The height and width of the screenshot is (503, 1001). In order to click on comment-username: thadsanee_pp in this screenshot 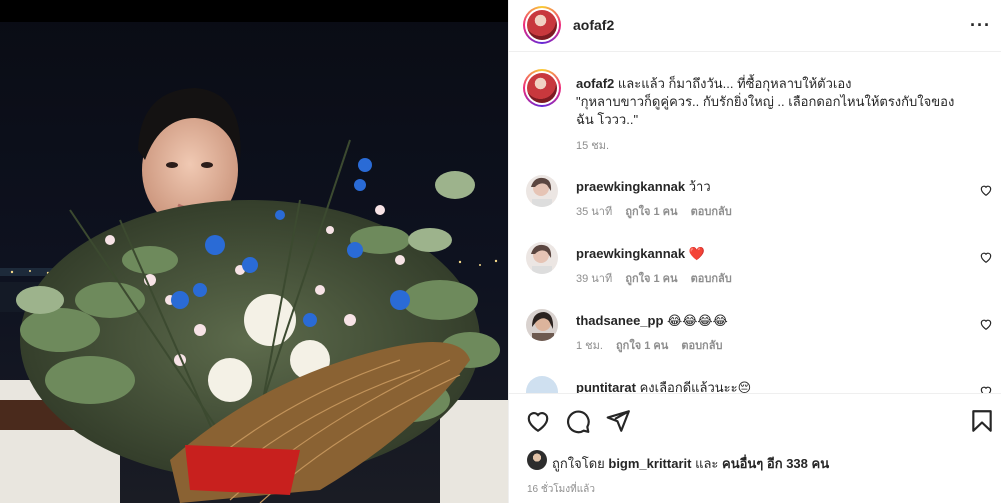, I will do `click(619, 320)`.